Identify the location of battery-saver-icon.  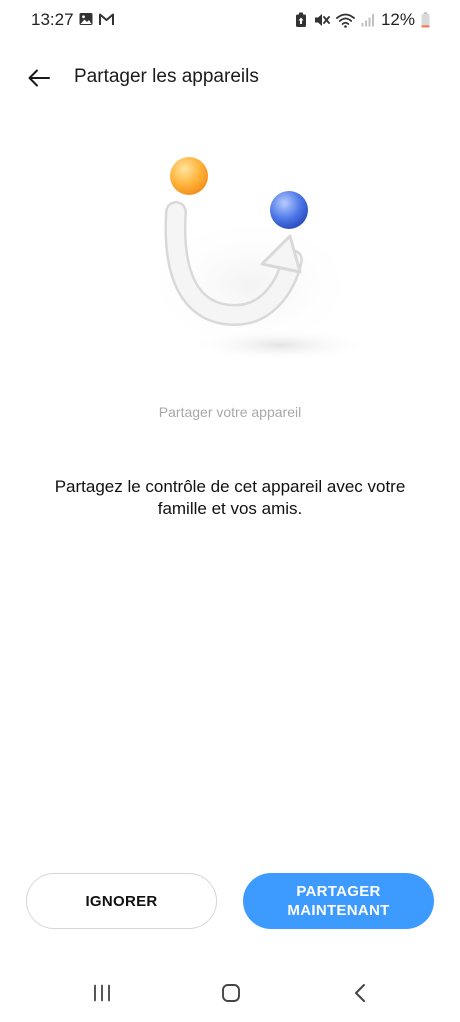
(301, 20).